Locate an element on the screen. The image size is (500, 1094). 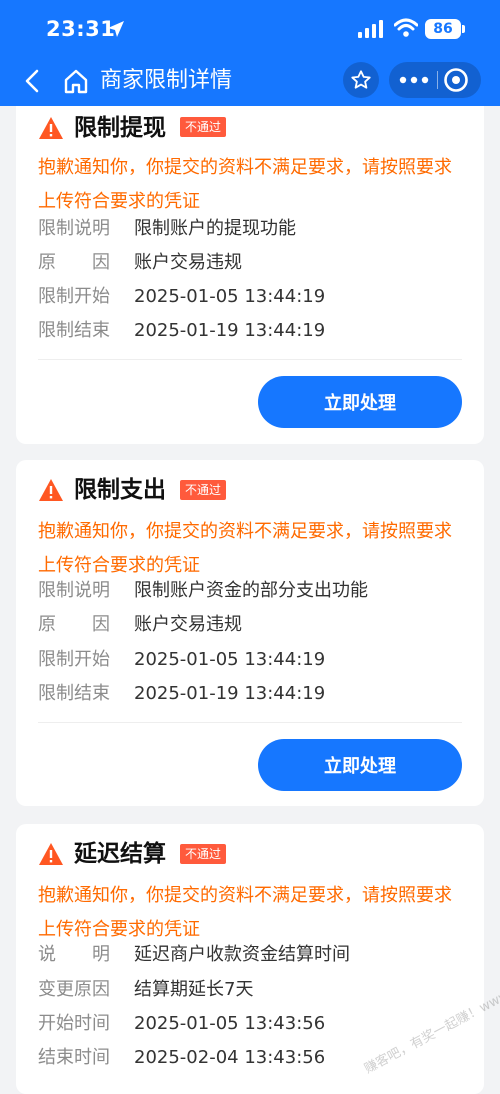
wifi-icon is located at coordinates (406, 27).